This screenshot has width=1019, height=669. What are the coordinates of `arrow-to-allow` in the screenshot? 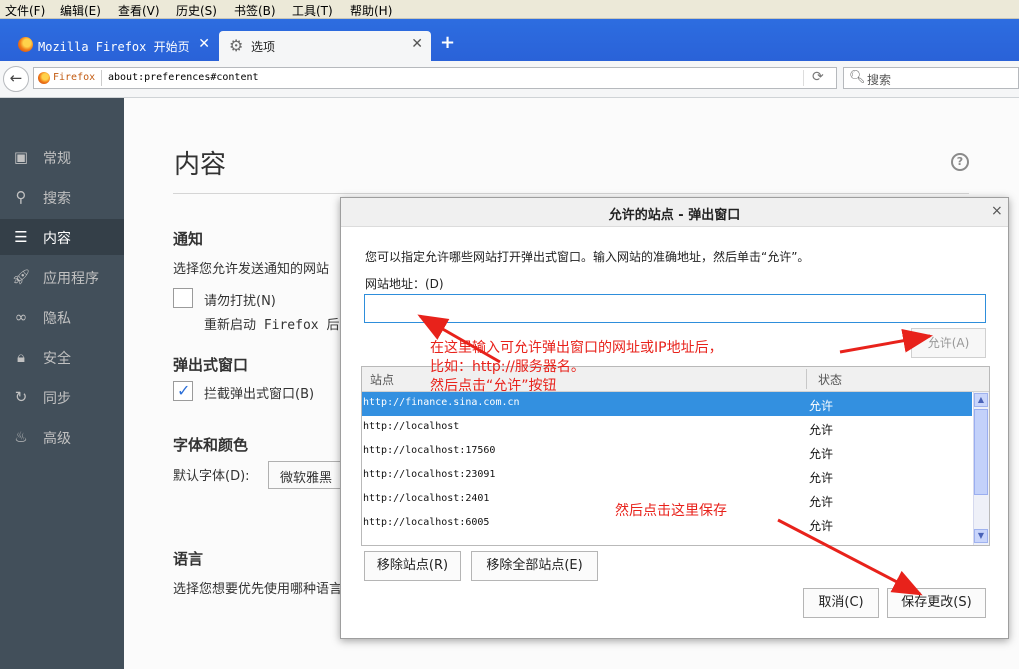 It's located at (886, 341).